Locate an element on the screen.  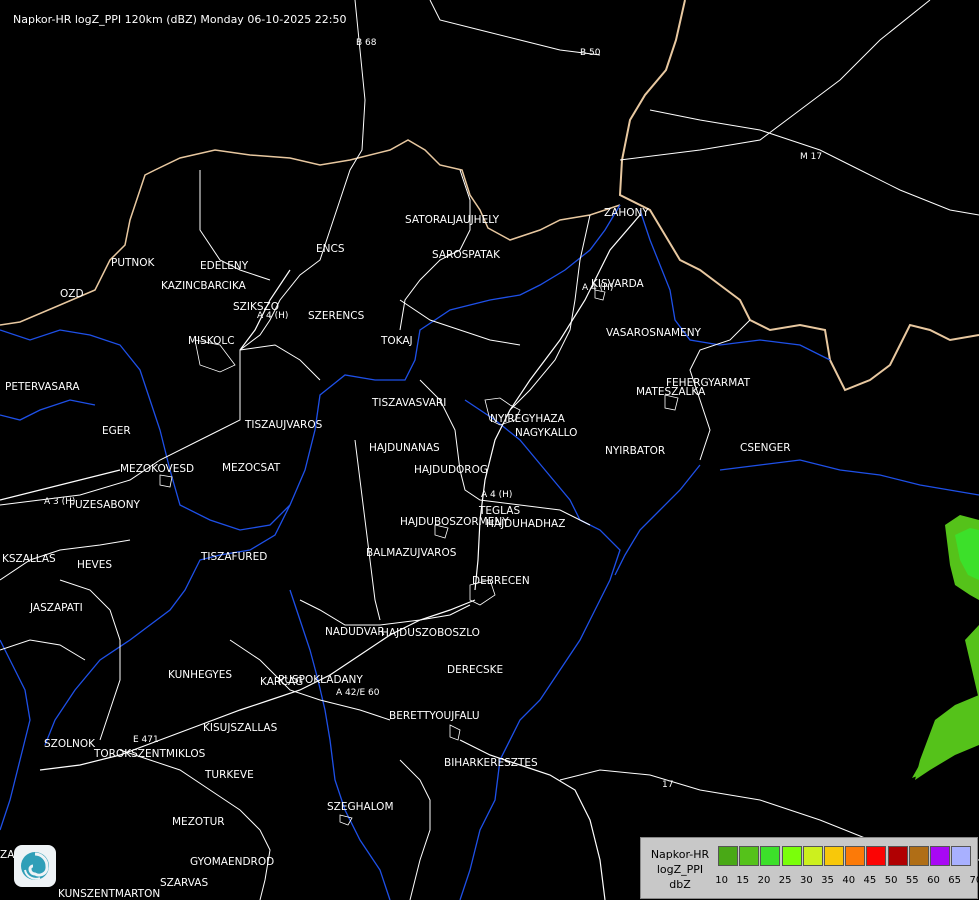
city-label: SAROSPATAK is located at coordinates (466, 255).